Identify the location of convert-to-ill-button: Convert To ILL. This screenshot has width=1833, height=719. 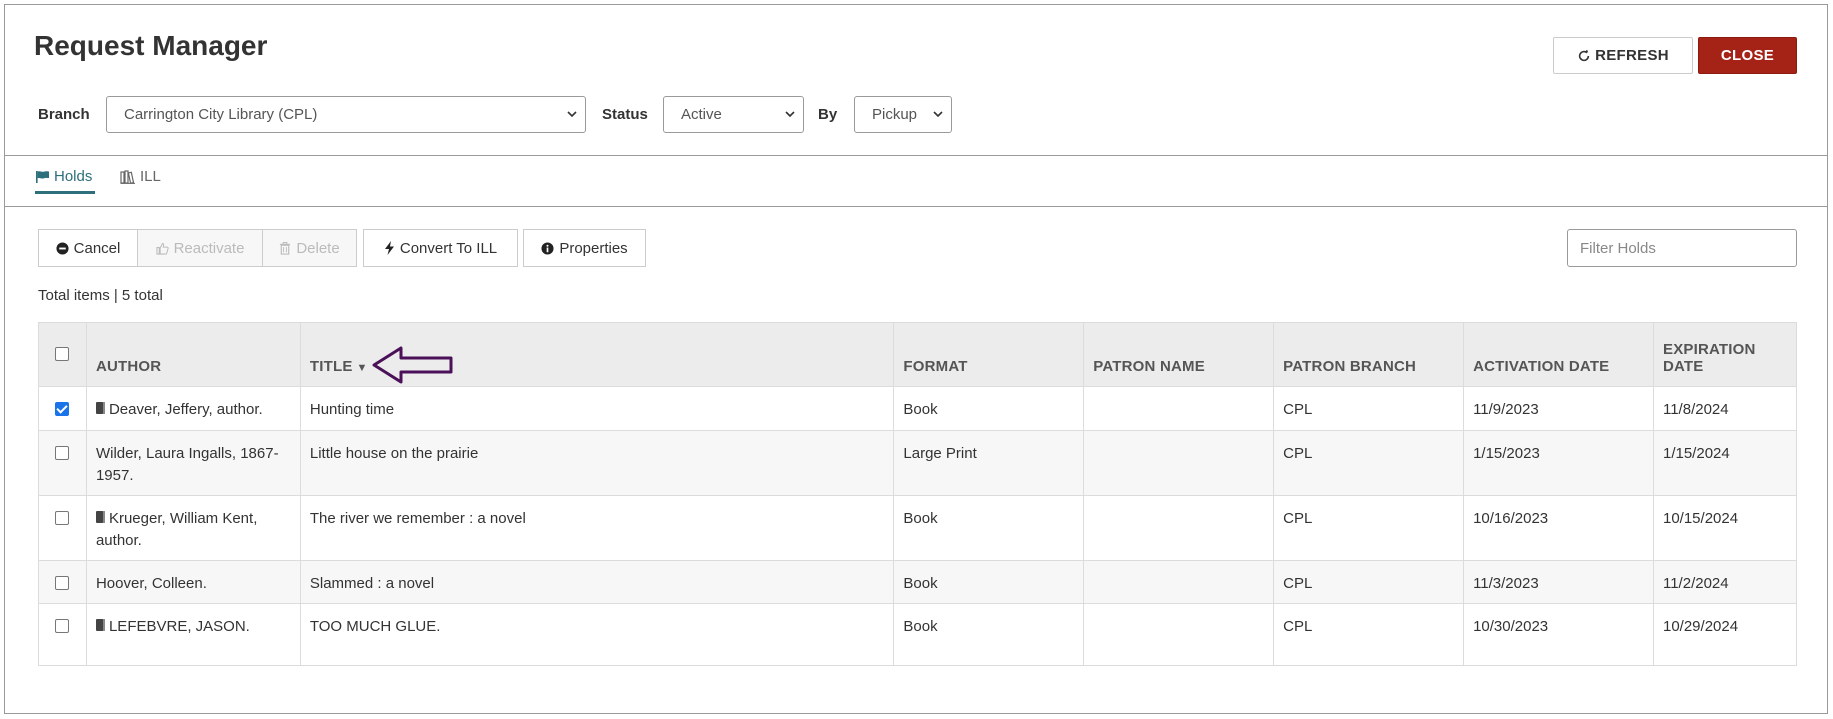
(440, 248).